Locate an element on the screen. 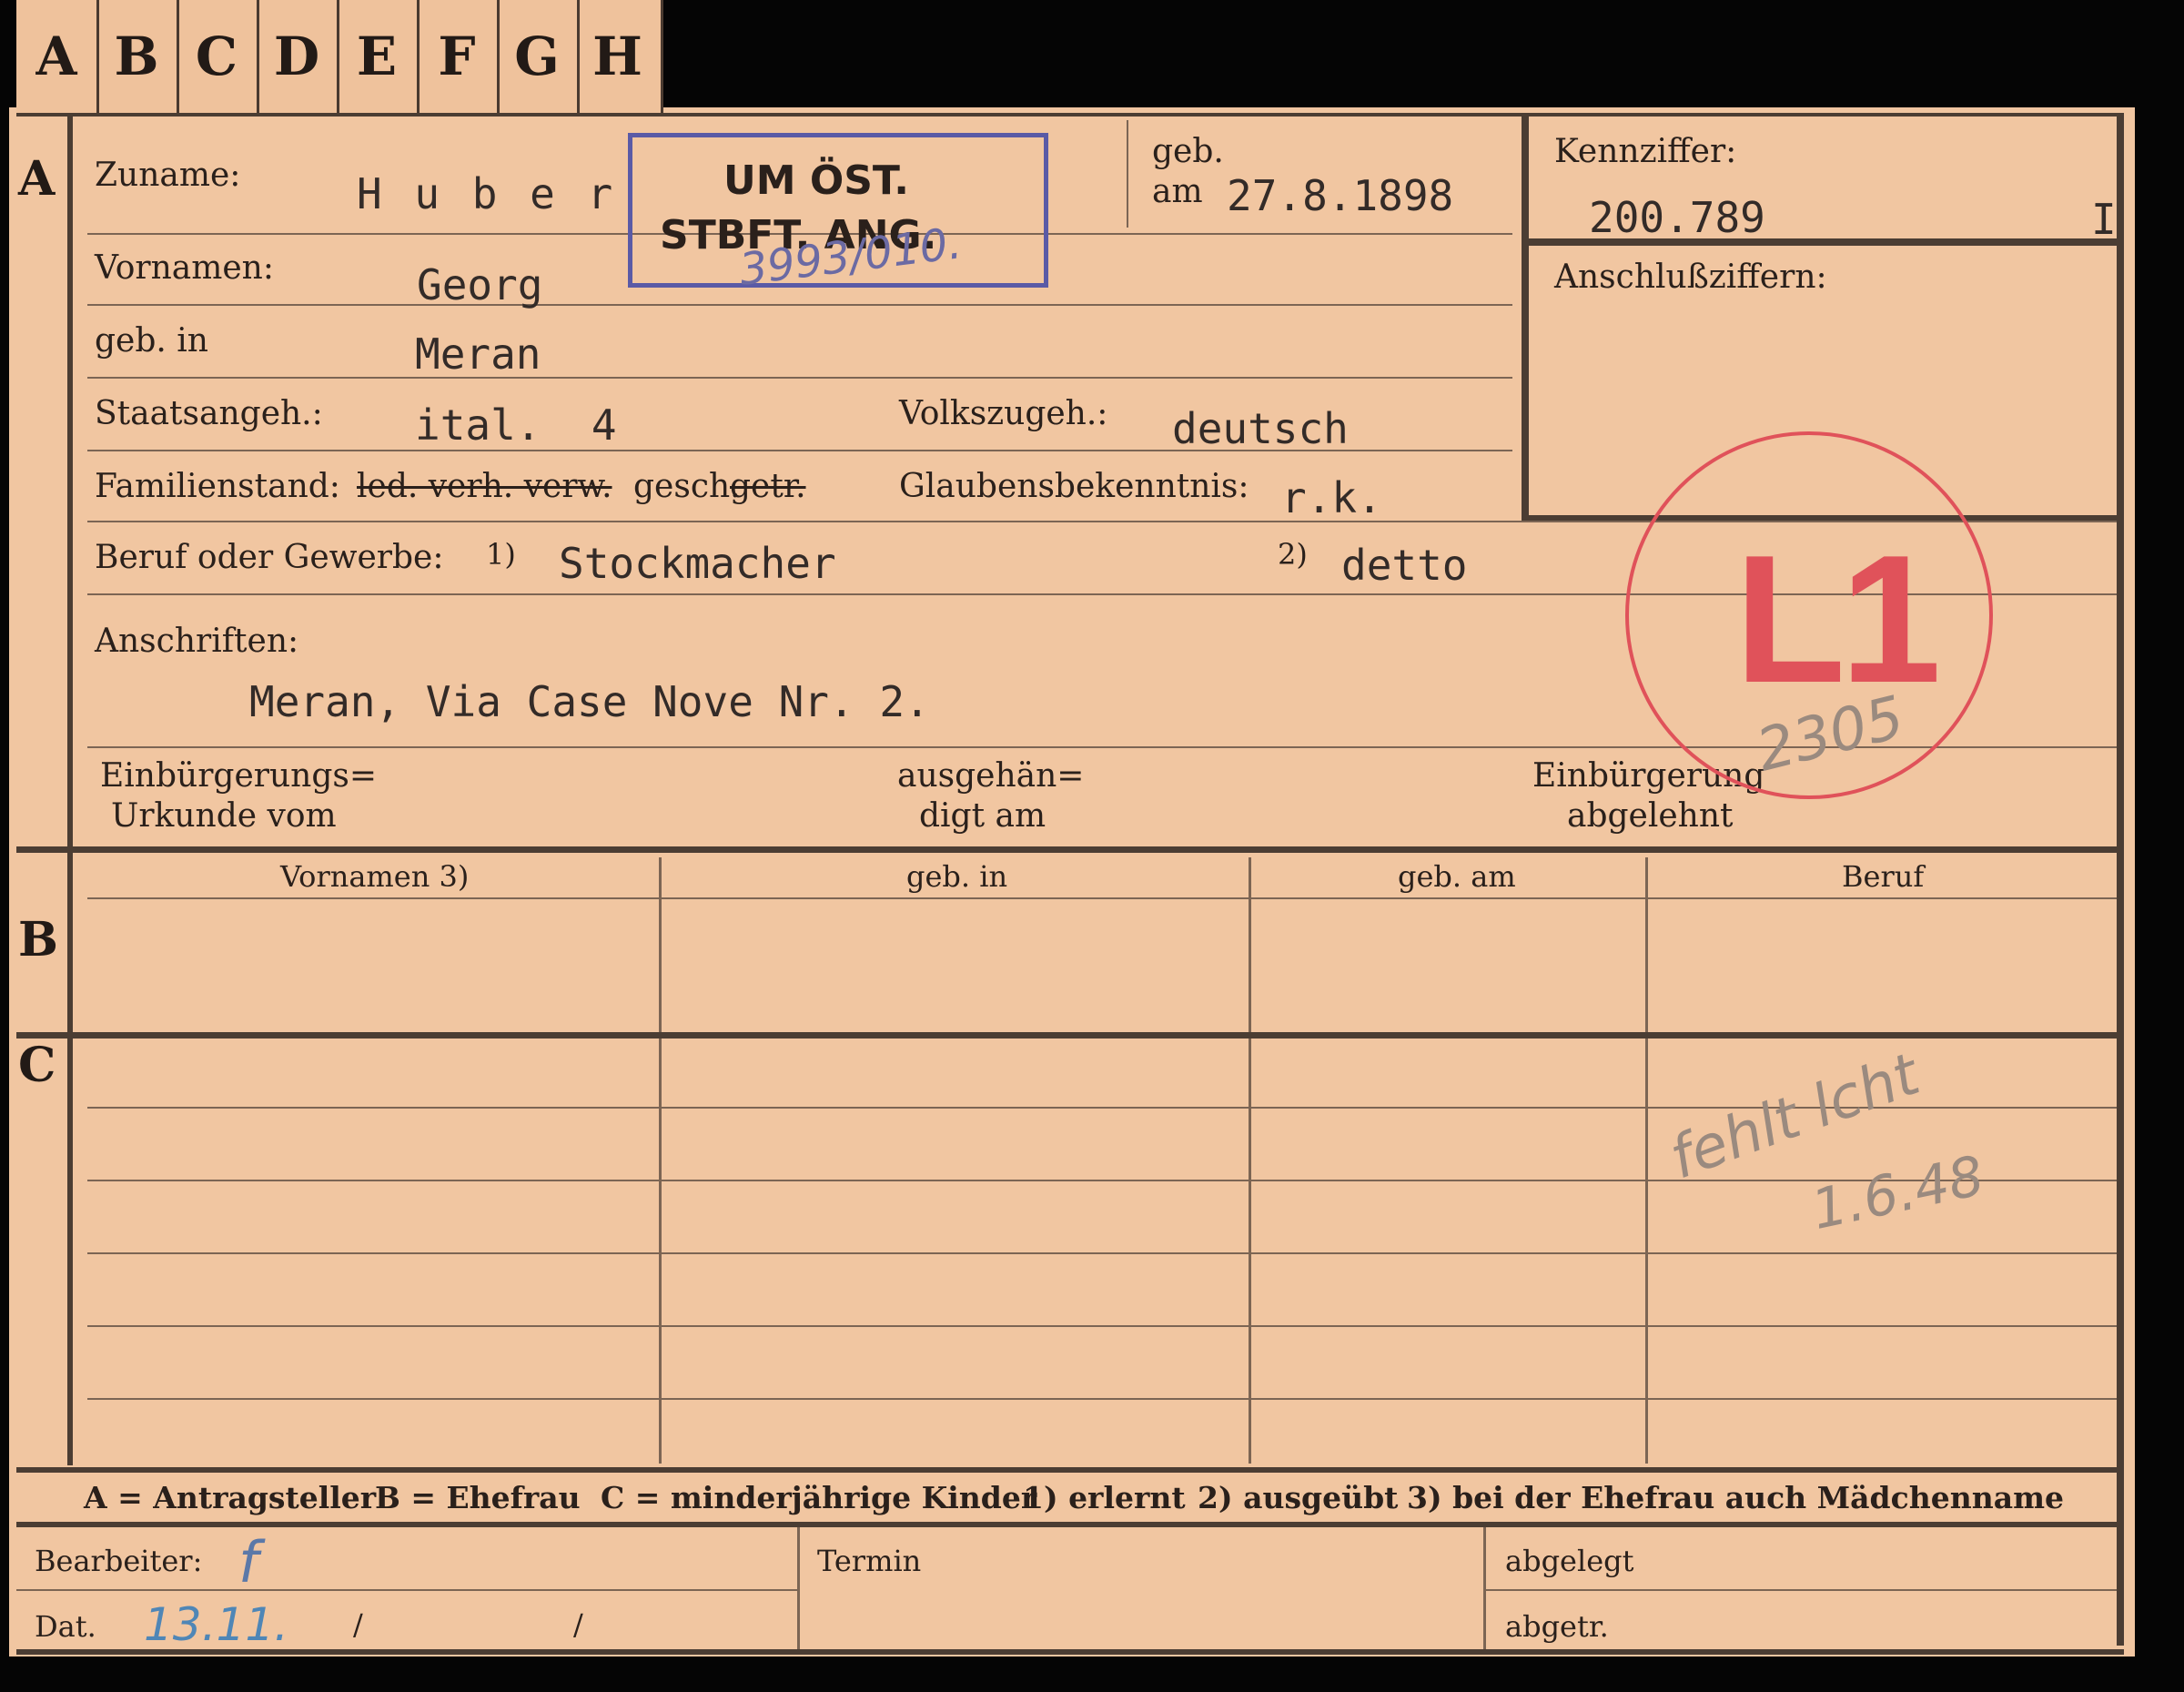 The image size is (2184, 1692). tab-a: A is located at coordinates (58, 56).